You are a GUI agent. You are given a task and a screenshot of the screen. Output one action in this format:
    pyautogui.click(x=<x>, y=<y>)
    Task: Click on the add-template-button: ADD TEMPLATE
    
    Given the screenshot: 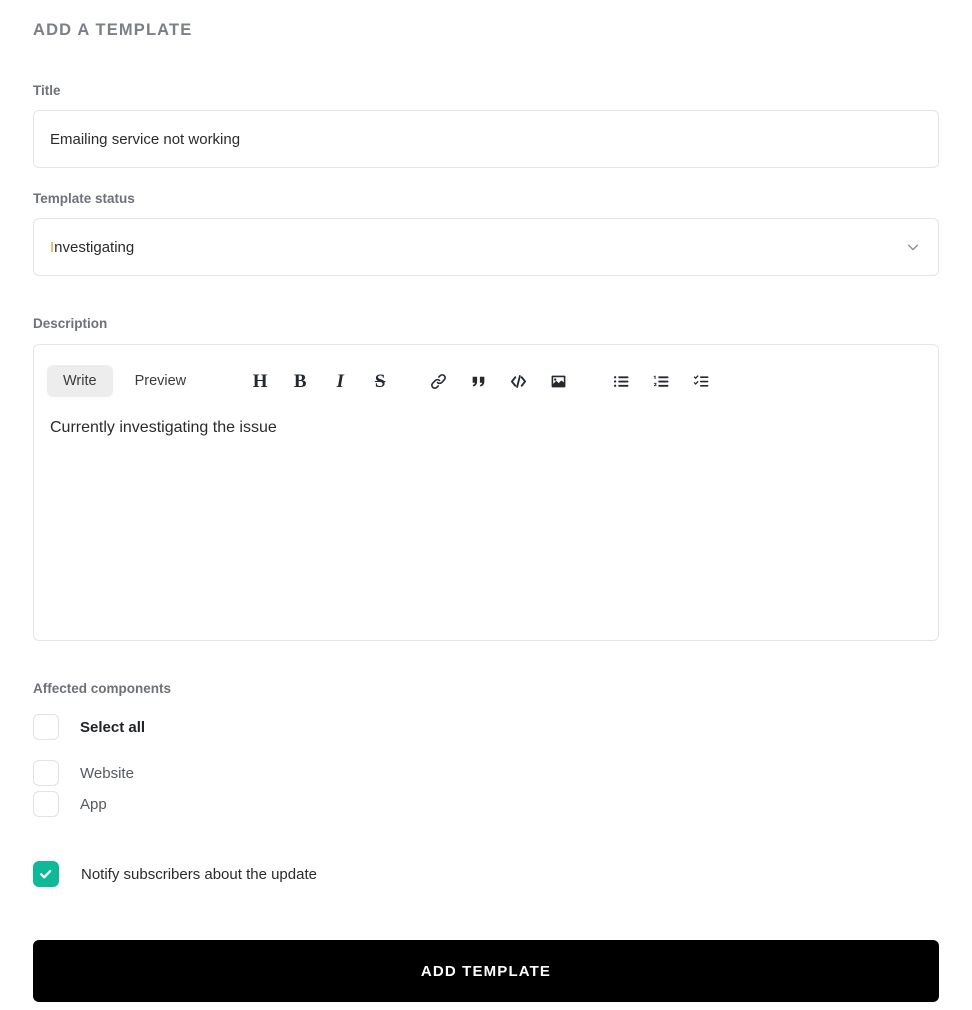 What is the action you would take?
    pyautogui.click(x=486, y=971)
    